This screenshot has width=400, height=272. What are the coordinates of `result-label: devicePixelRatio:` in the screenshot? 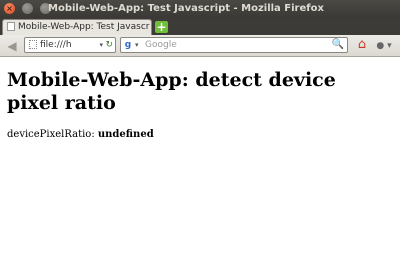 It's located at (51, 134).